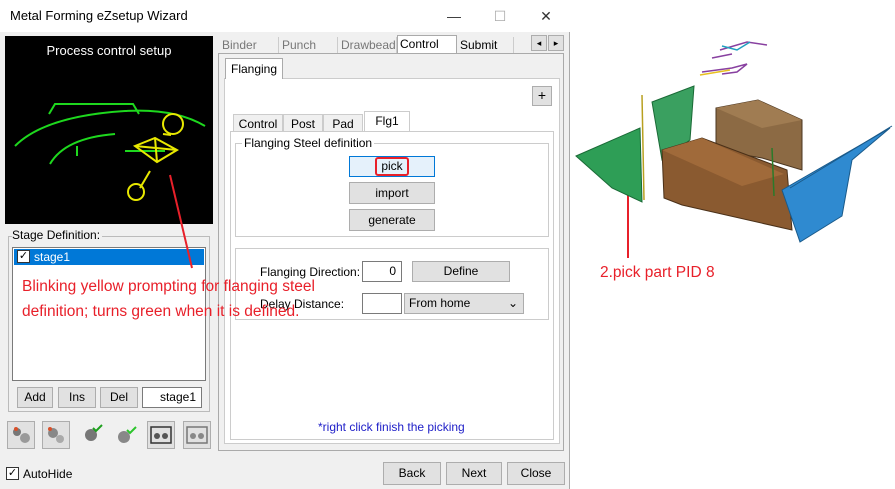 This screenshot has width=895, height=489. Describe the element at coordinates (734, 142) in the screenshot. I see `part-model-view` at that location.